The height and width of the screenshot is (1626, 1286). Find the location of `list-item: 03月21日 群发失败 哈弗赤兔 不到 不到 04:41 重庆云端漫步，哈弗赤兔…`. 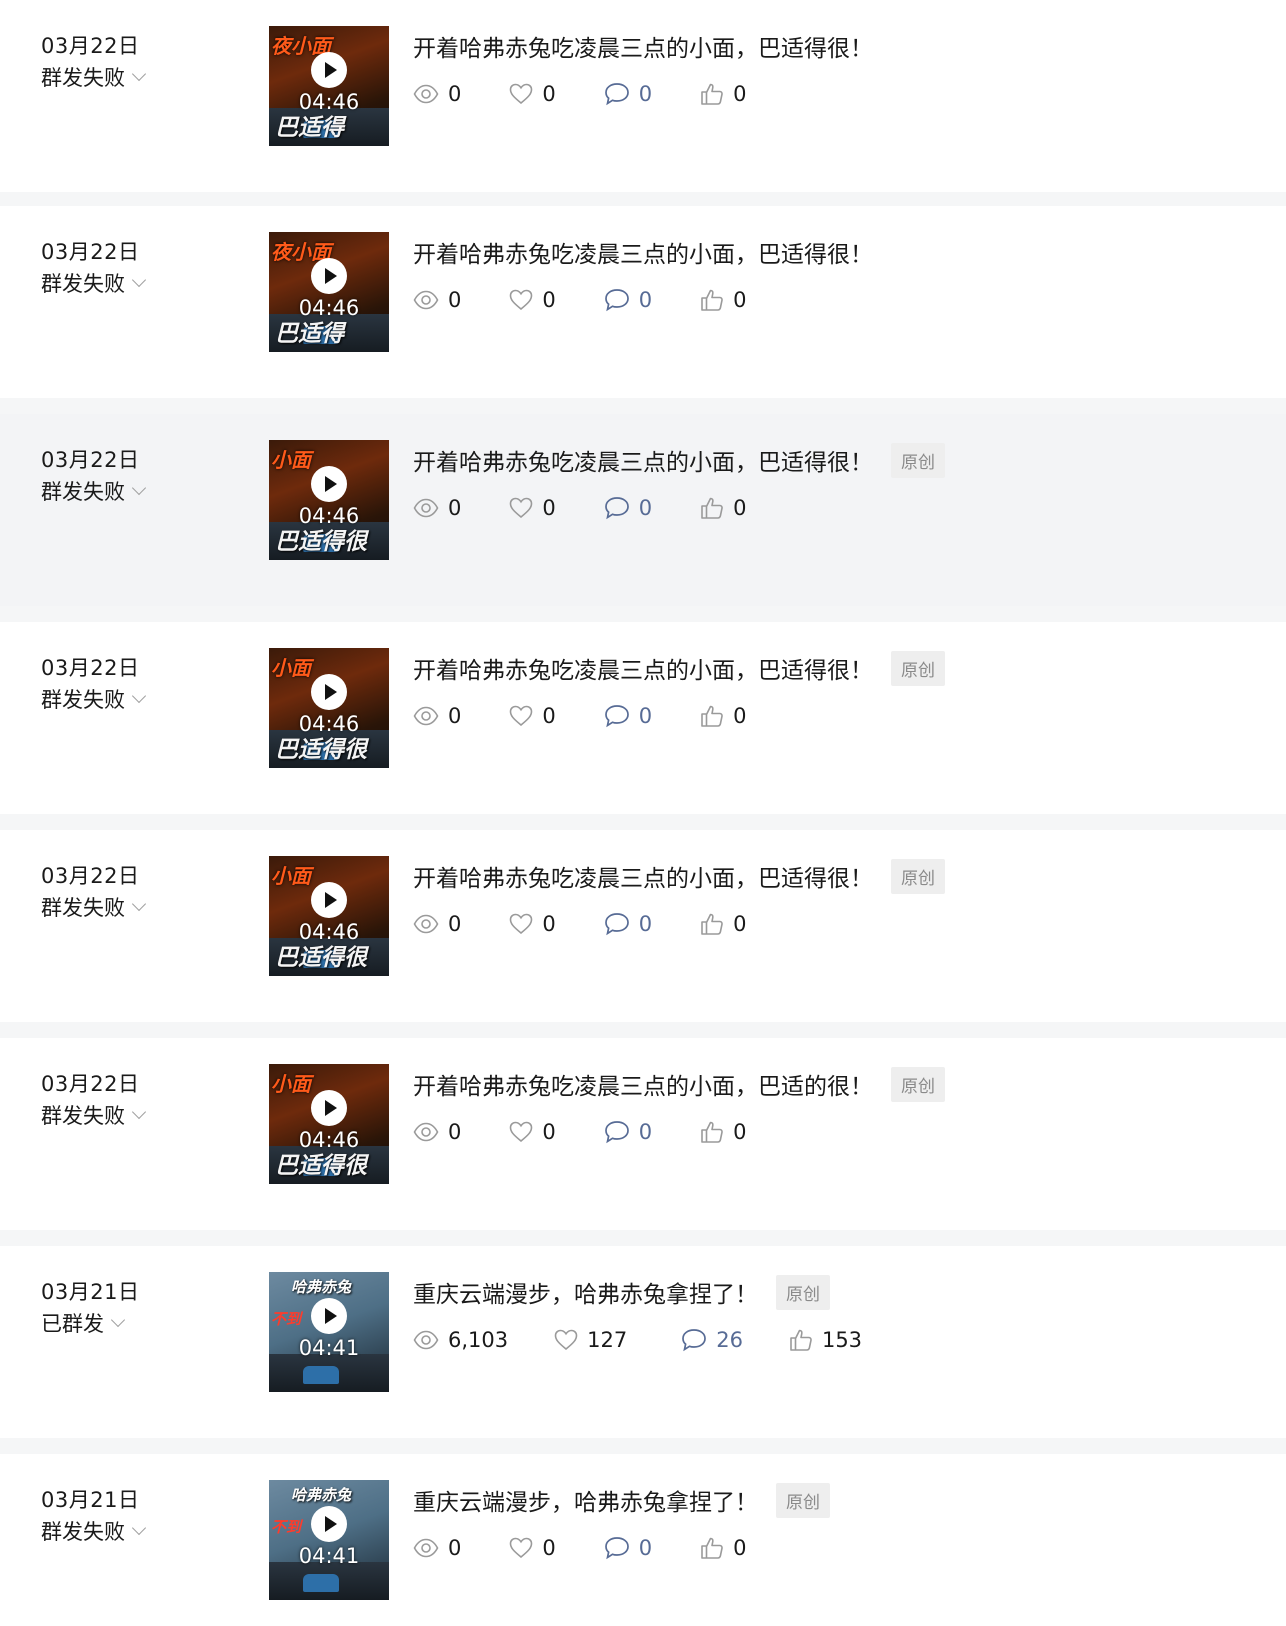

list-item: 03月21日 群发失败 哈弗赤兔 不到 不到 04:41 重庆云端漫步，哈弗赤兔… is located at coordinates (643, 1540).